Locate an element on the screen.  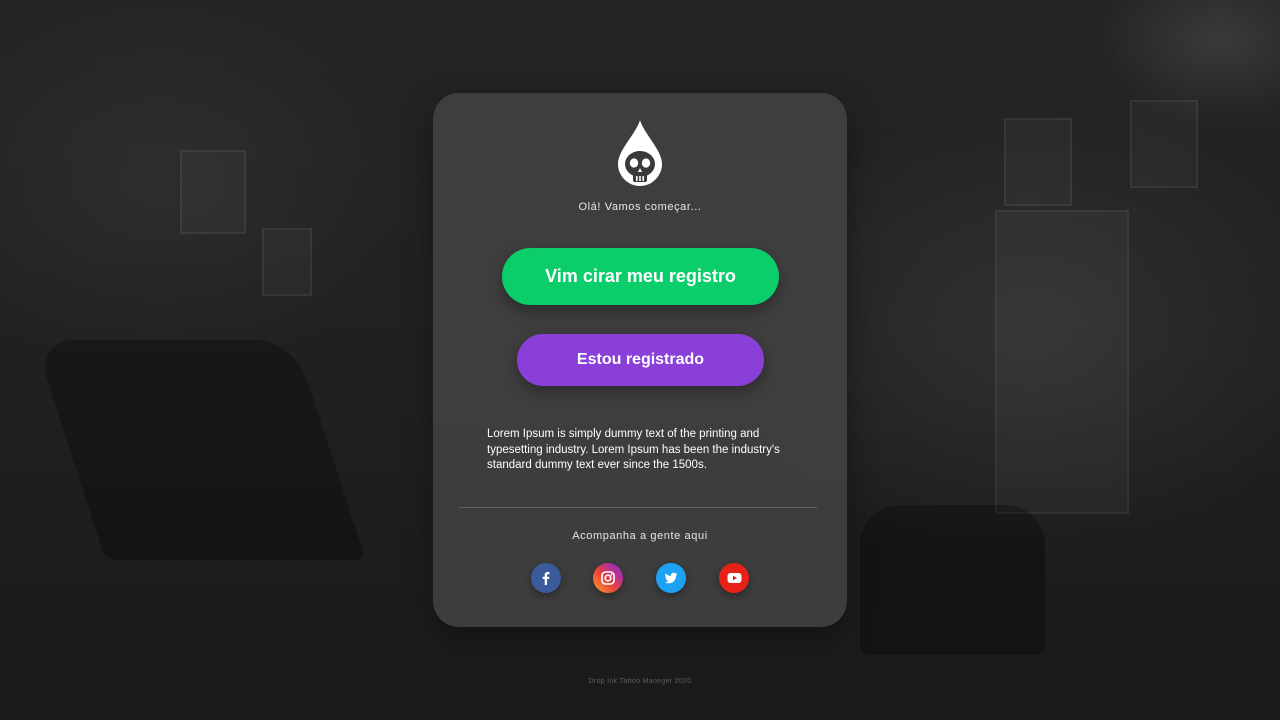
twitter-link is located at coordinates (671, 578).